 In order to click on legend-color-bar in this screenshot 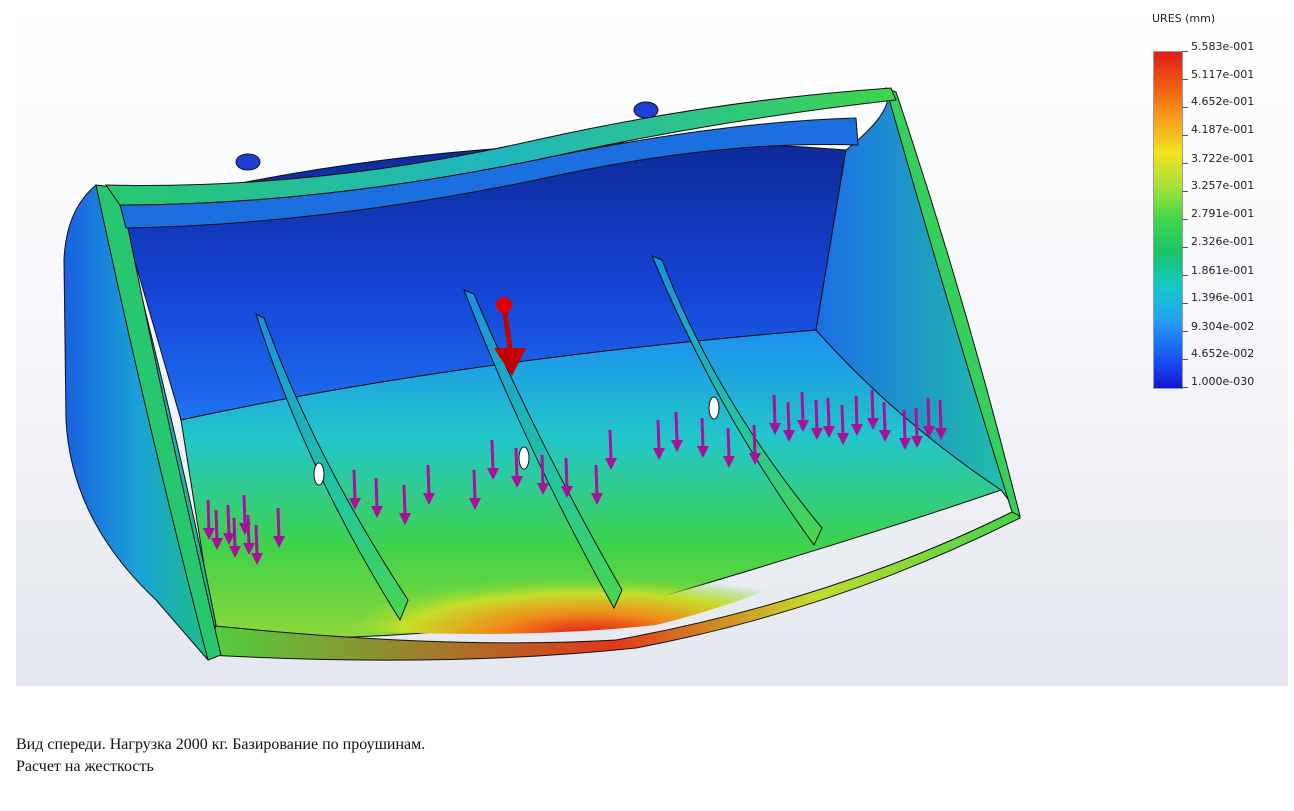, I will do `click(1168, 220)`.